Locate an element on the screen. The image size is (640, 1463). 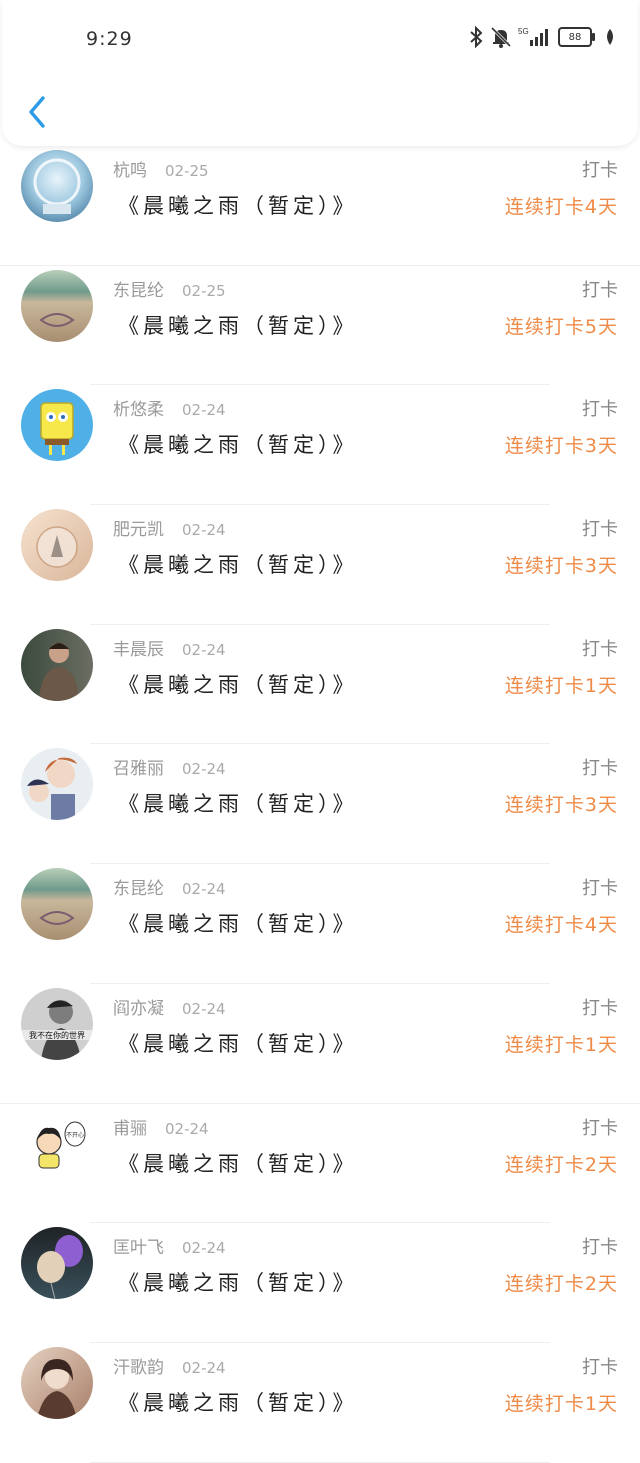
list-item: 析悠柔 02-24 《晨曦之雨（暂定）》 打卡连续打卡3天 is located at coordinates (320, 445).